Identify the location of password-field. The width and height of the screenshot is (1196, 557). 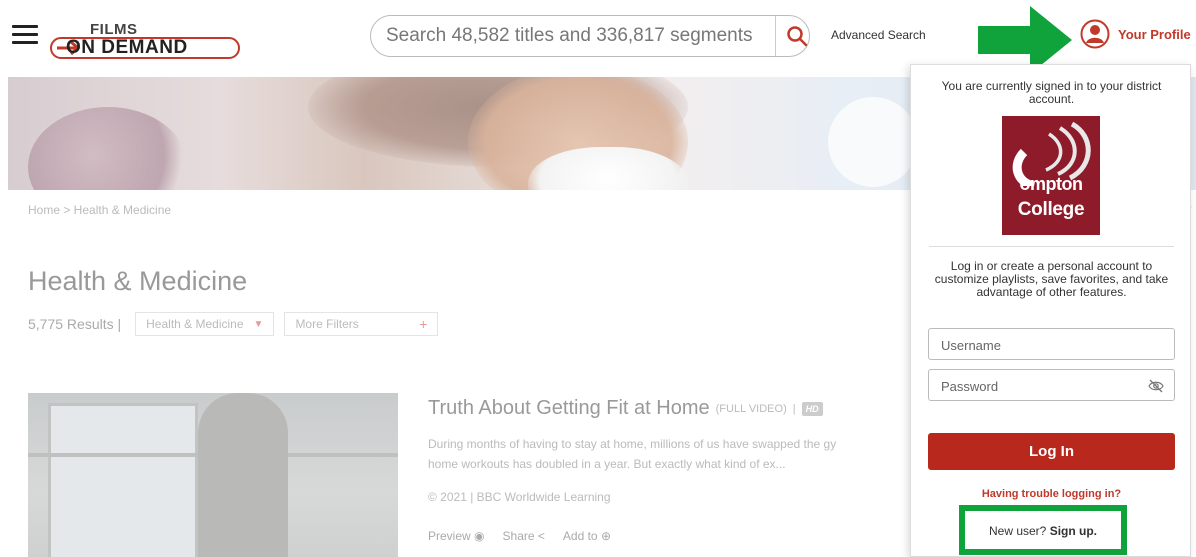
(1041, 386).